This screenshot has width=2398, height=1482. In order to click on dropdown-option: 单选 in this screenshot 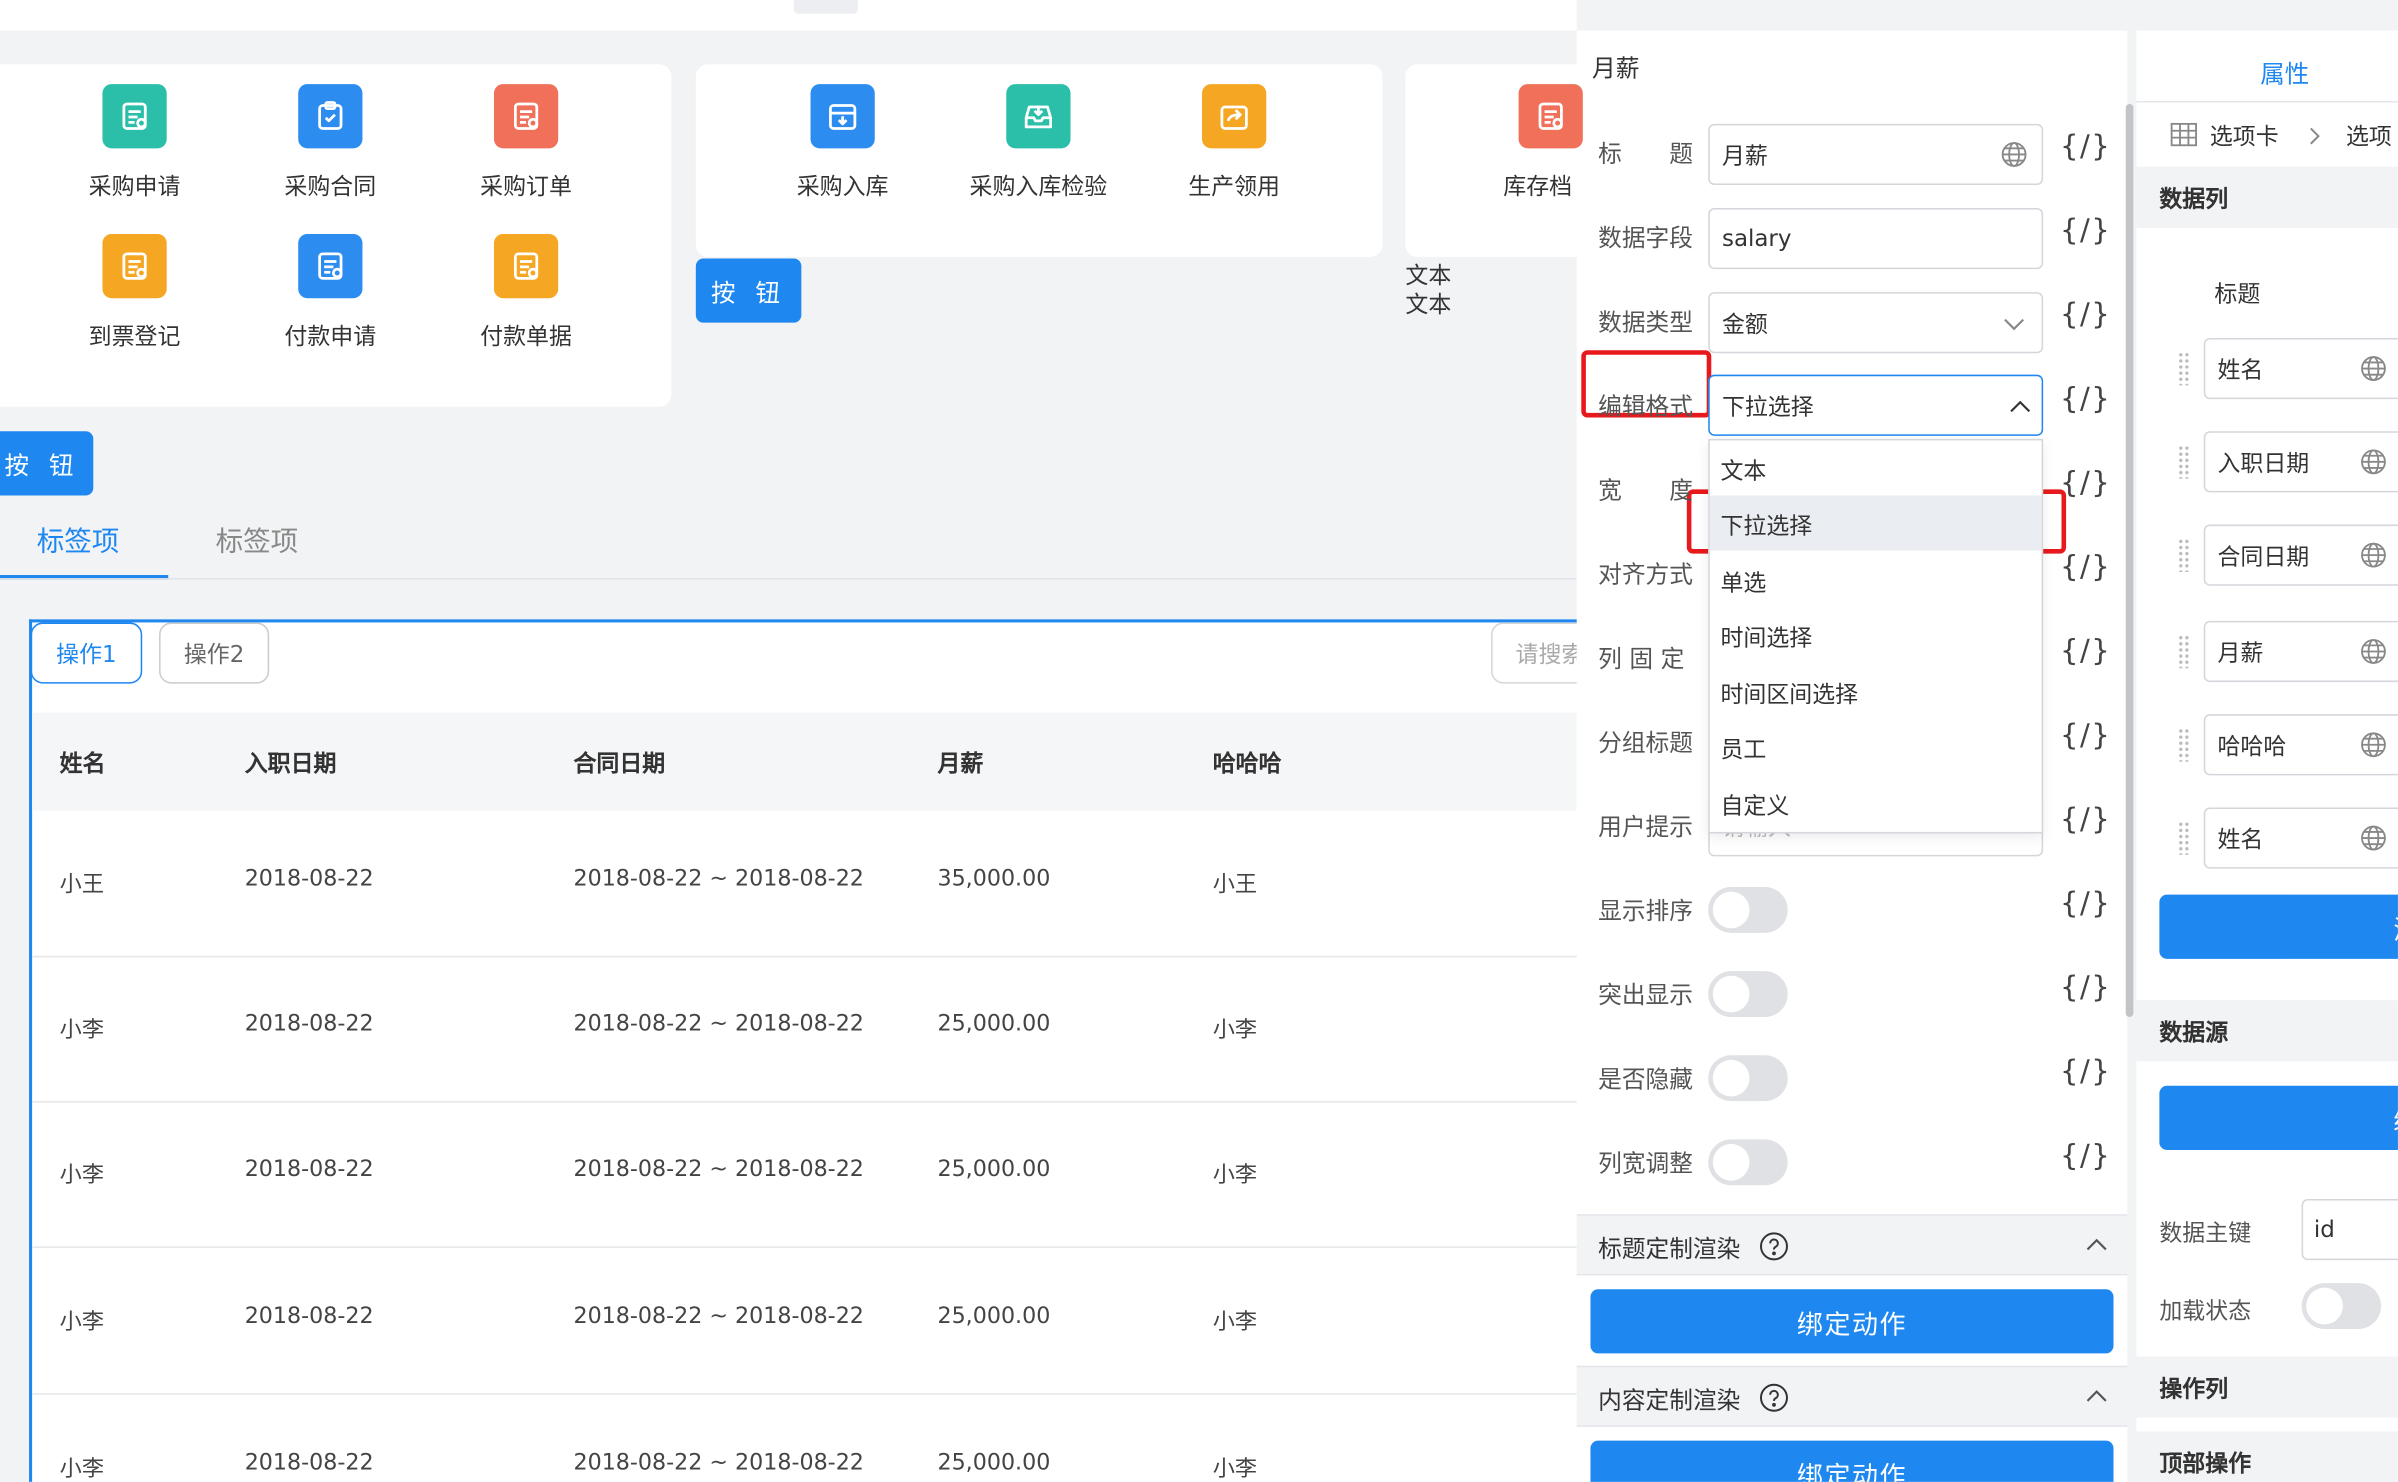, I will do `click(1743, 582)`.